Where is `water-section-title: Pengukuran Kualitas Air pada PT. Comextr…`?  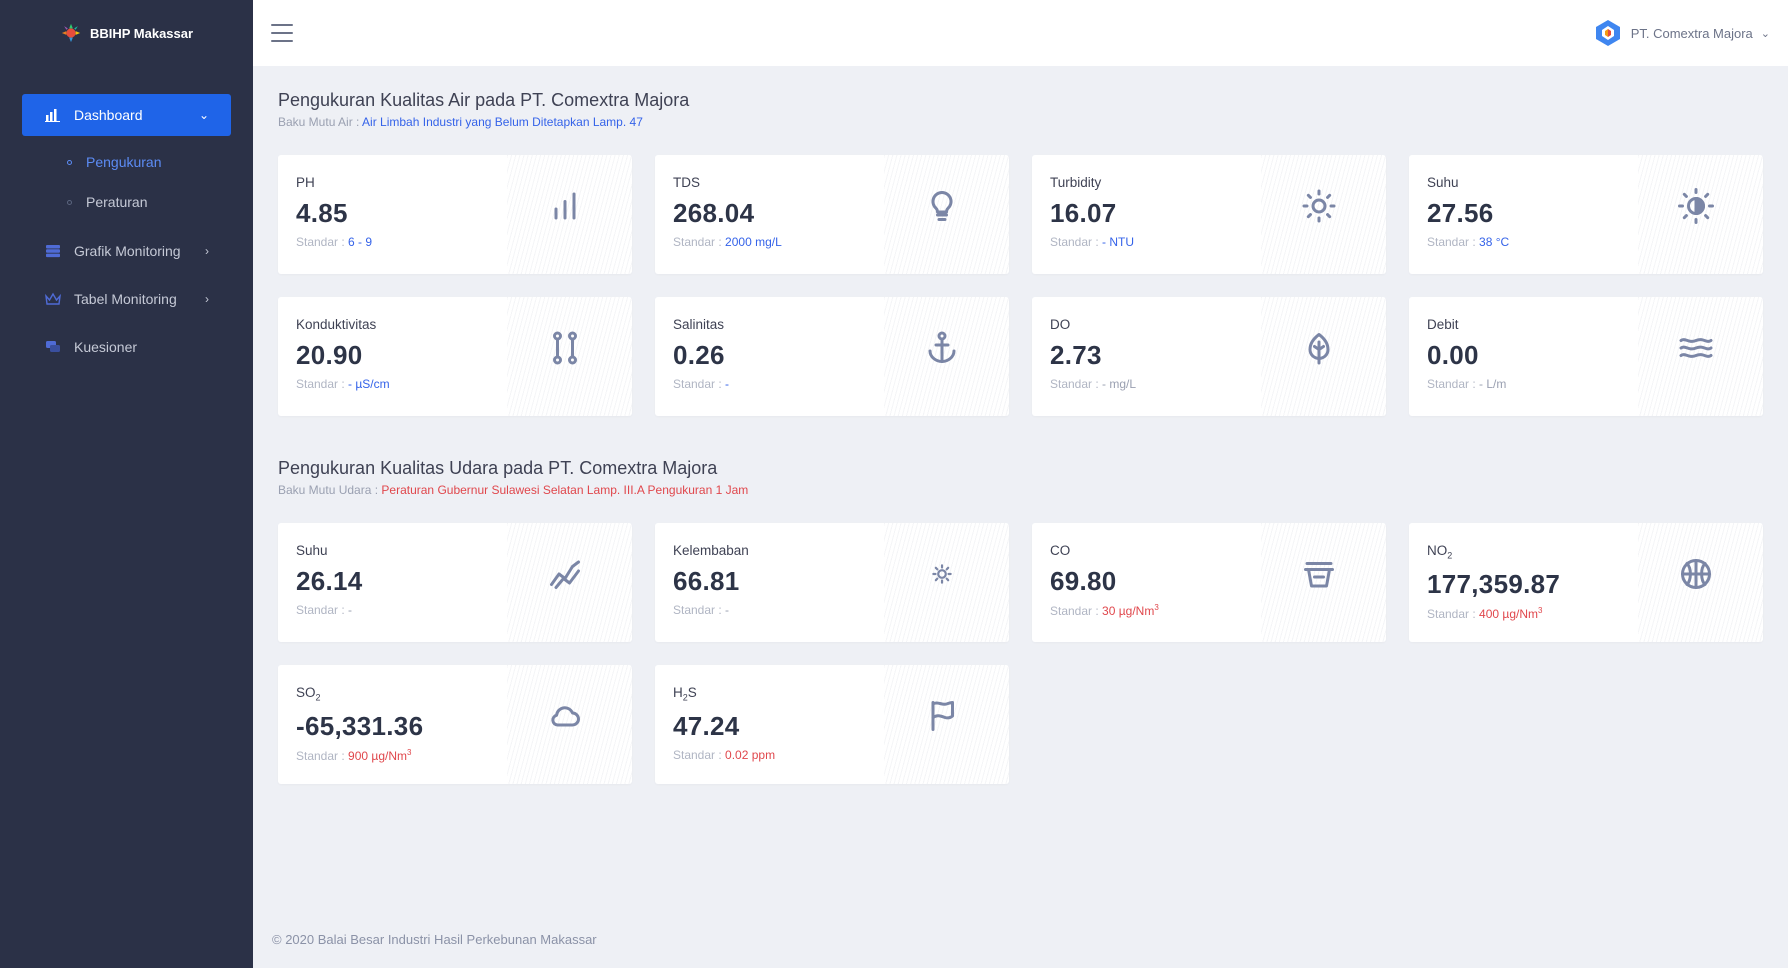 water-section-title: Pengukuran Kualitas Air pada PT. Comextr… is located at coordinates (484, 100).